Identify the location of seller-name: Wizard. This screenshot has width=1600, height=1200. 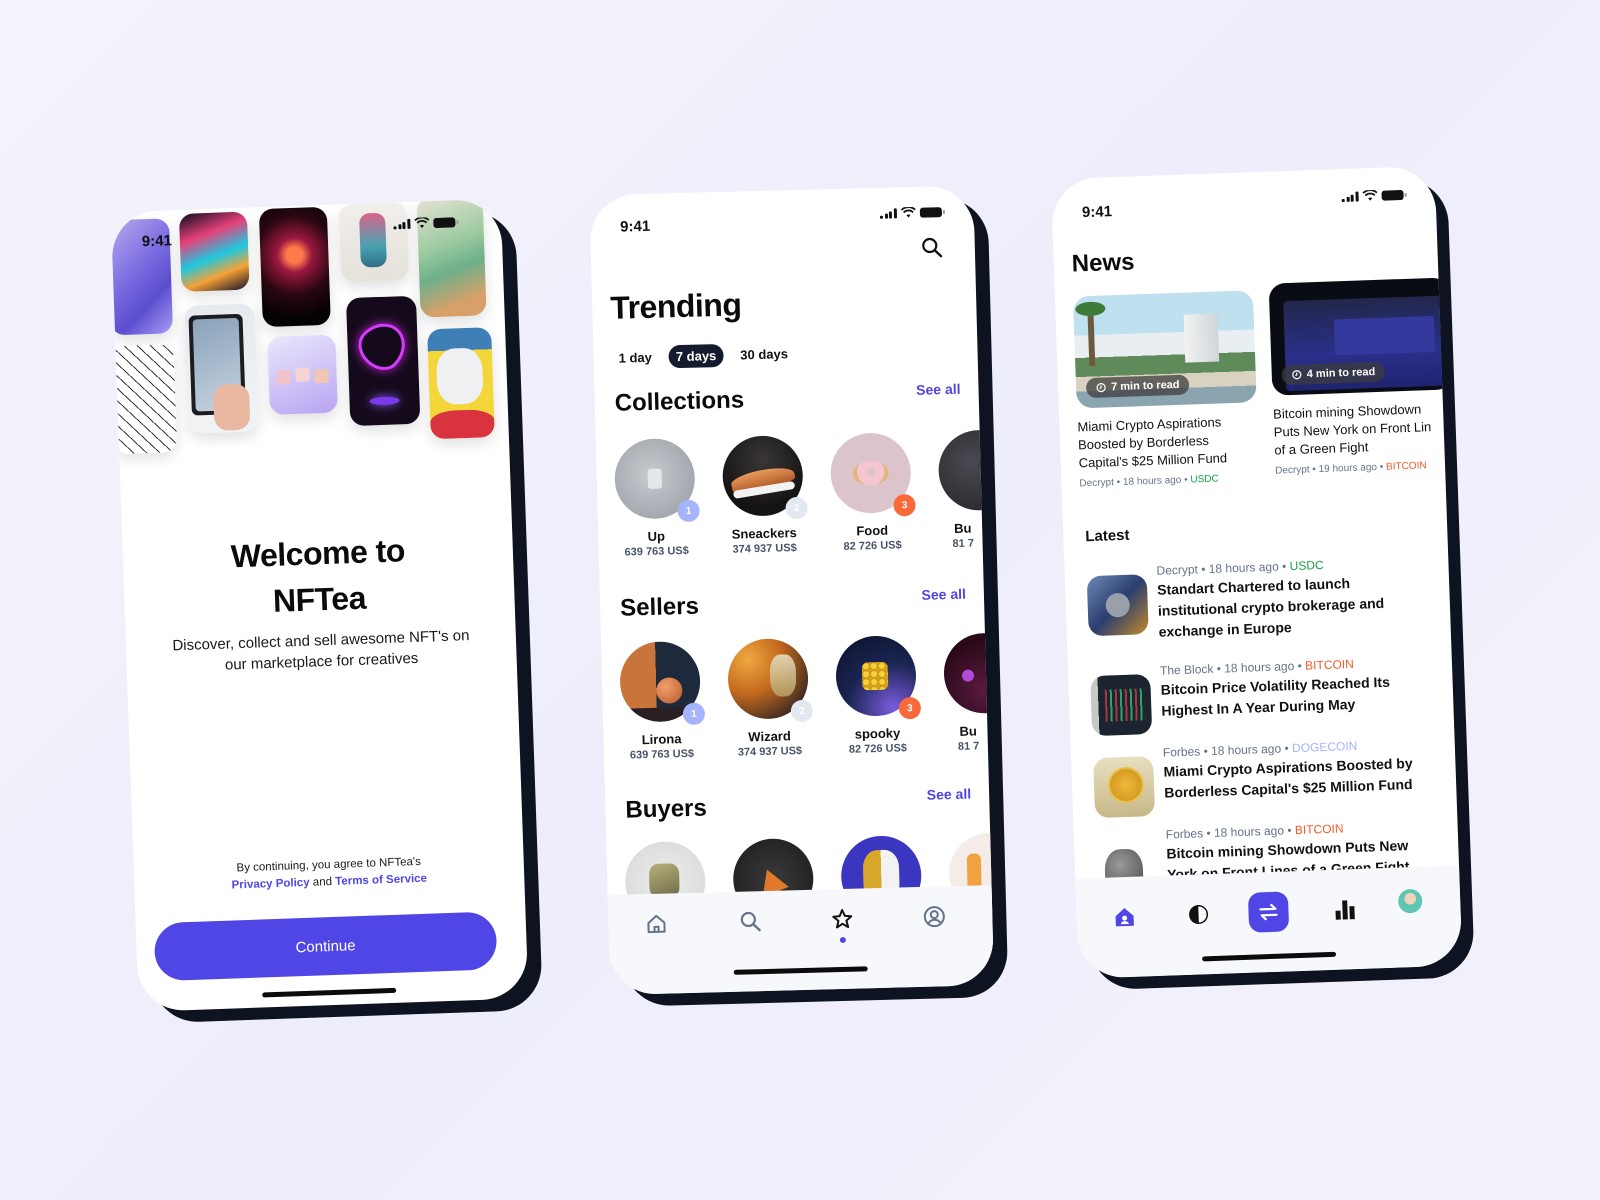
(769, 736).